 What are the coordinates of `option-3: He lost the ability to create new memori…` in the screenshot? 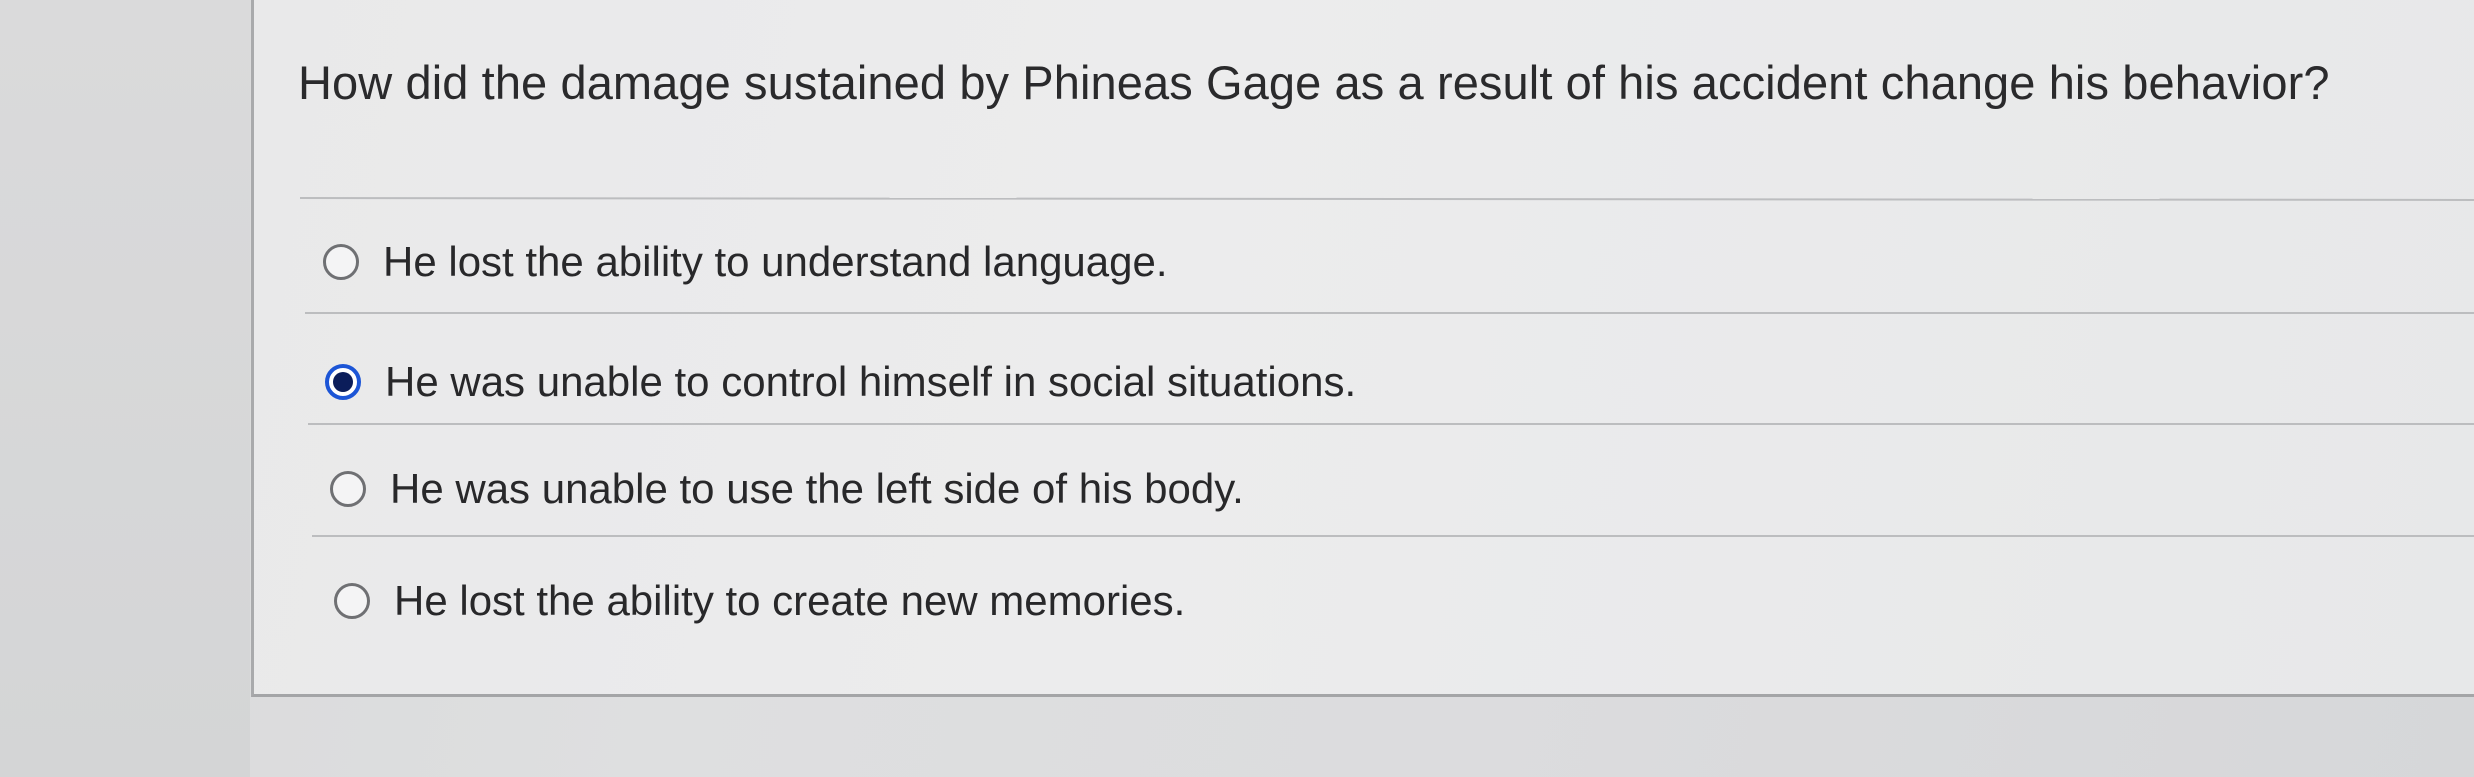 It's located at (759, 601).